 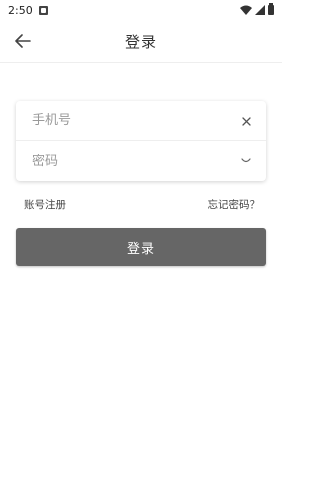 What do you see at coordinates (271, 9) in the screenshot?
I see `battery-icon` at bounding box center [271, 9].